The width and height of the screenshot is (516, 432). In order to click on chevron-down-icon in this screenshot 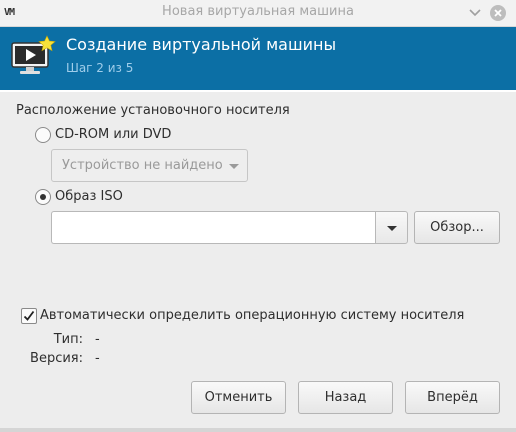, I will do `click(475, 13)`.